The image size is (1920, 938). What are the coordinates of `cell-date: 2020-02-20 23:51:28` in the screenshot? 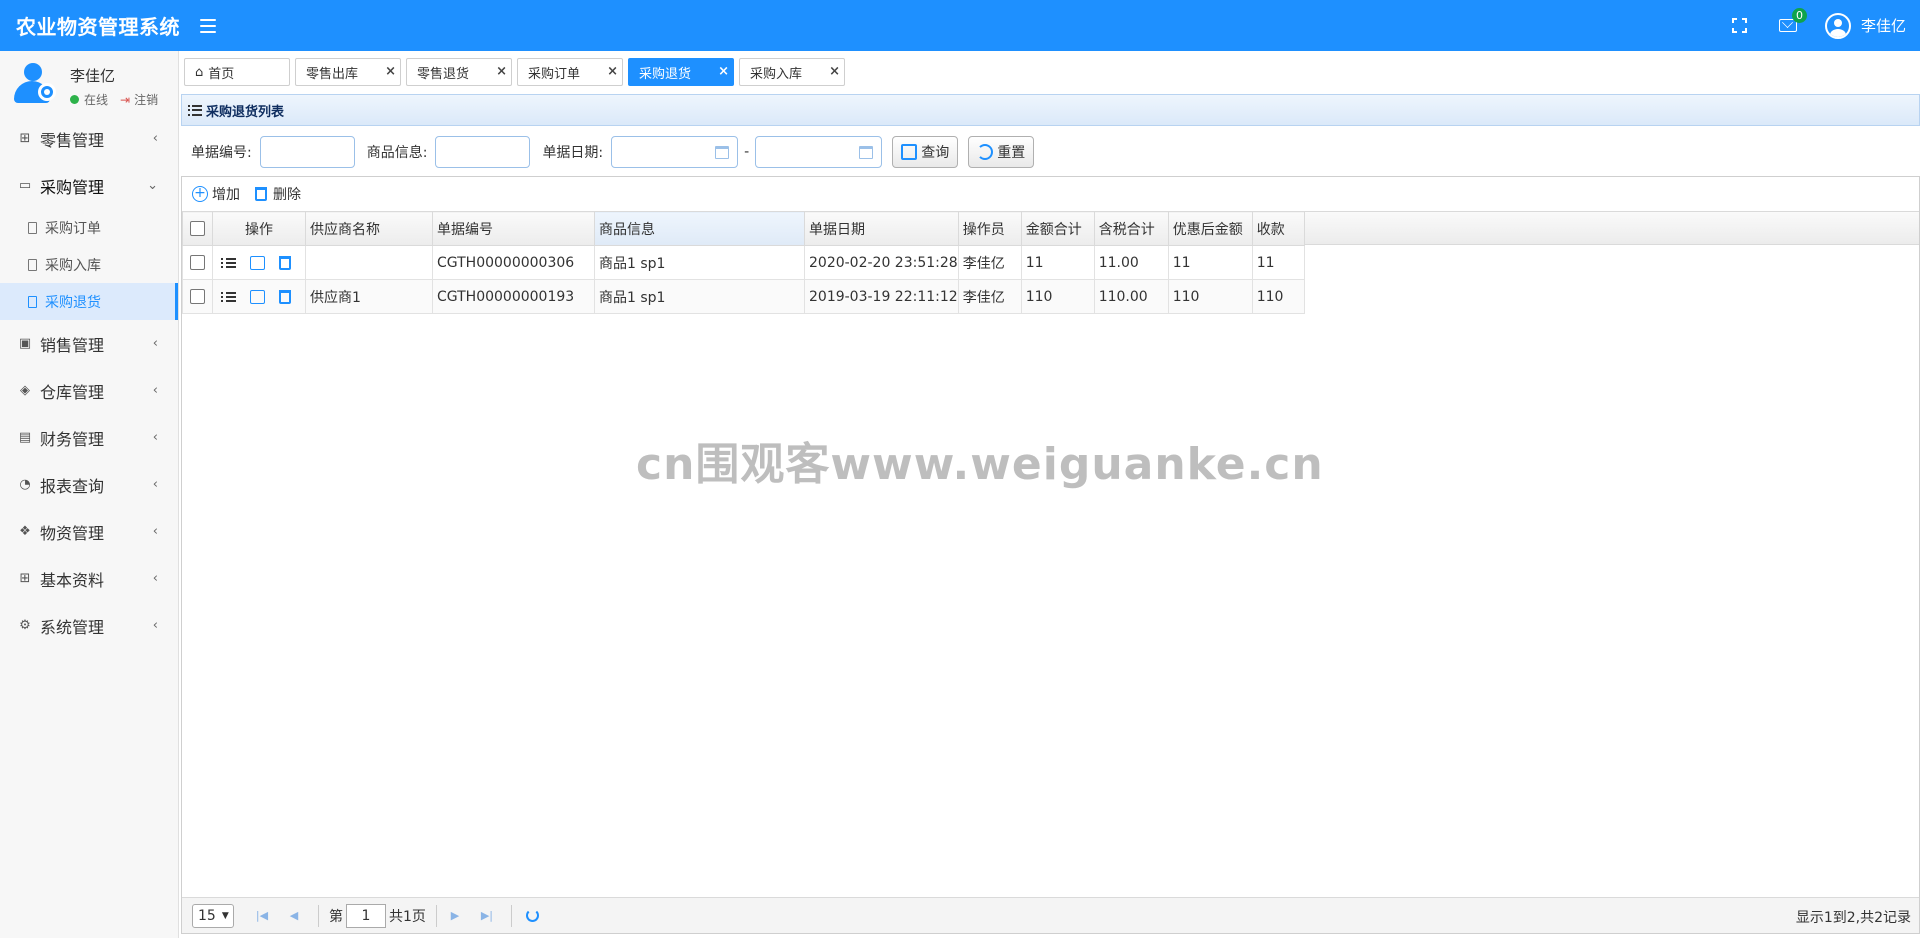 It's located at (881, 262).